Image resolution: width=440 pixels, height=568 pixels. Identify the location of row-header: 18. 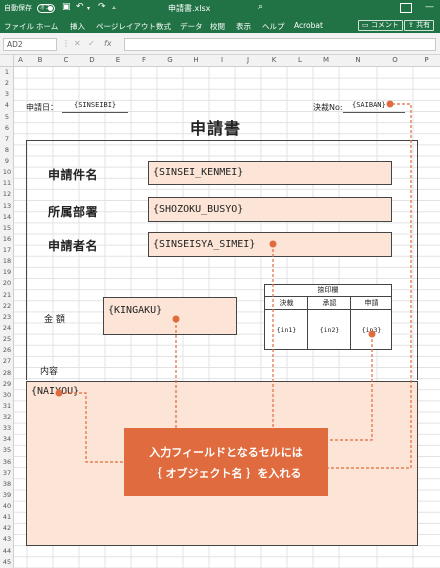
(7, 261).